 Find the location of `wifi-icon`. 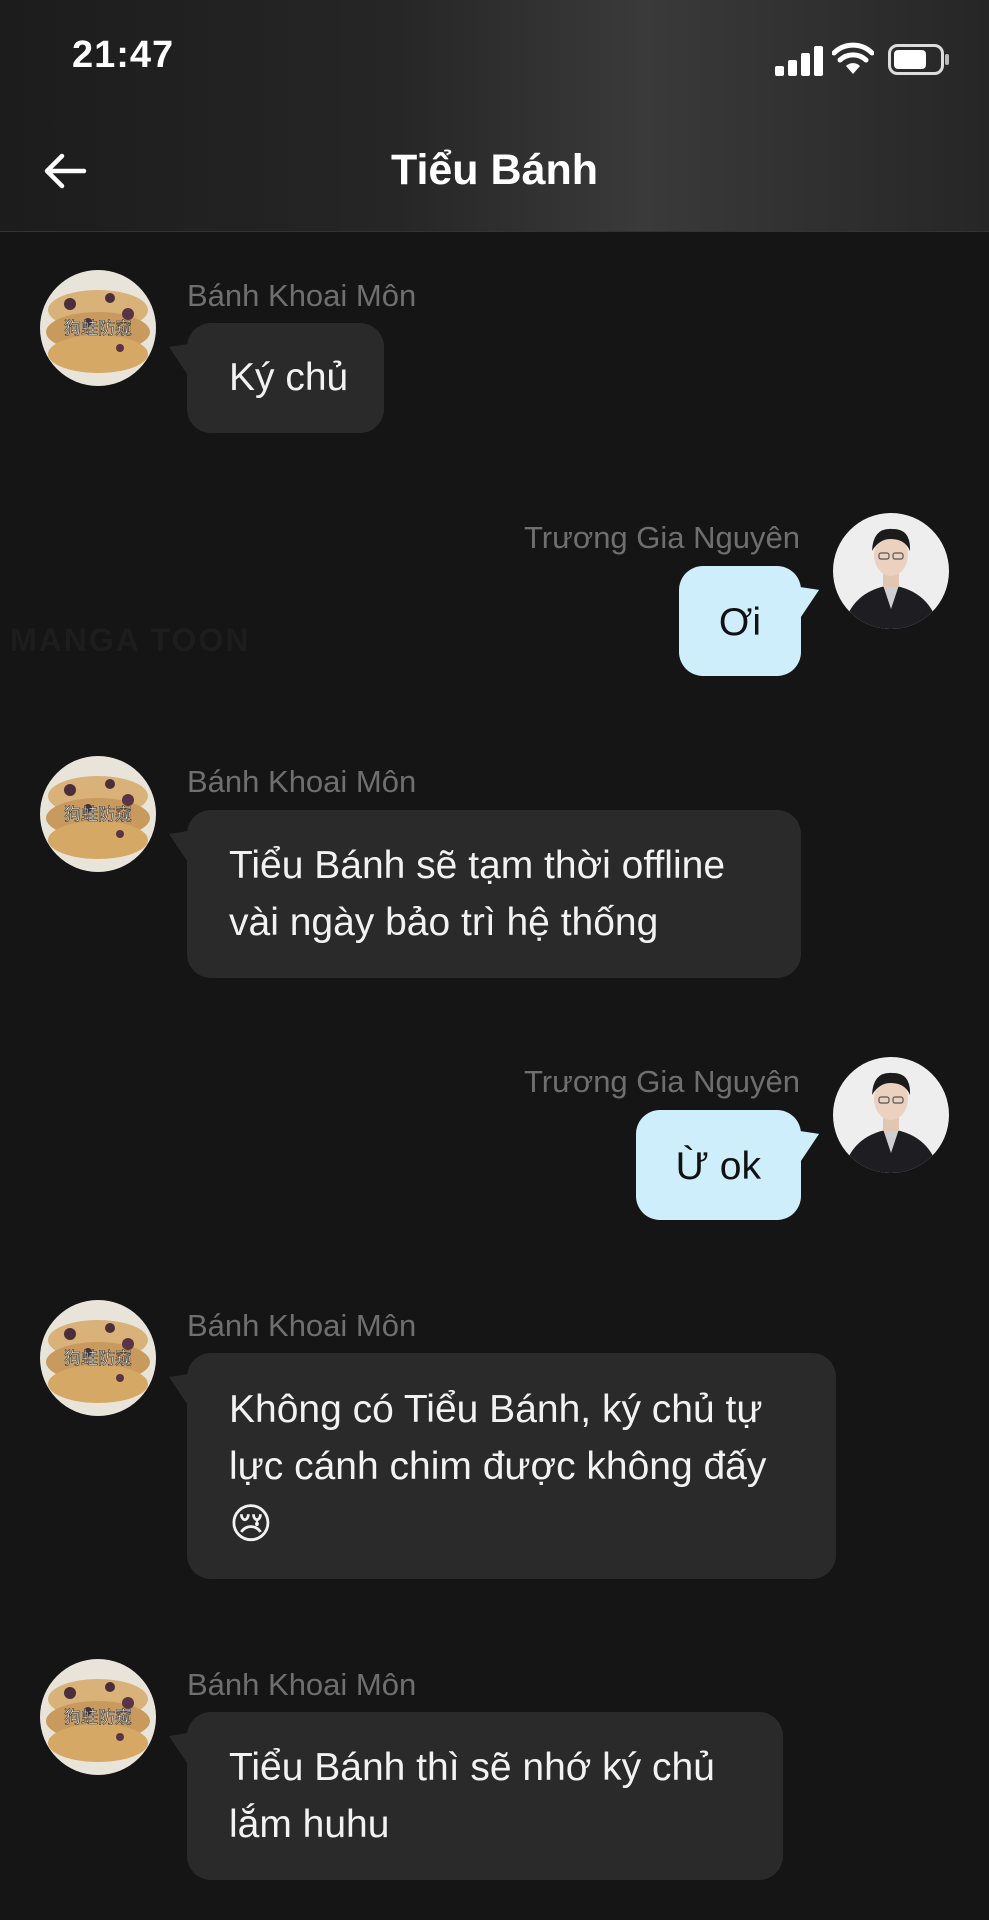

wifi-icon is located at coordinates (853, 58).